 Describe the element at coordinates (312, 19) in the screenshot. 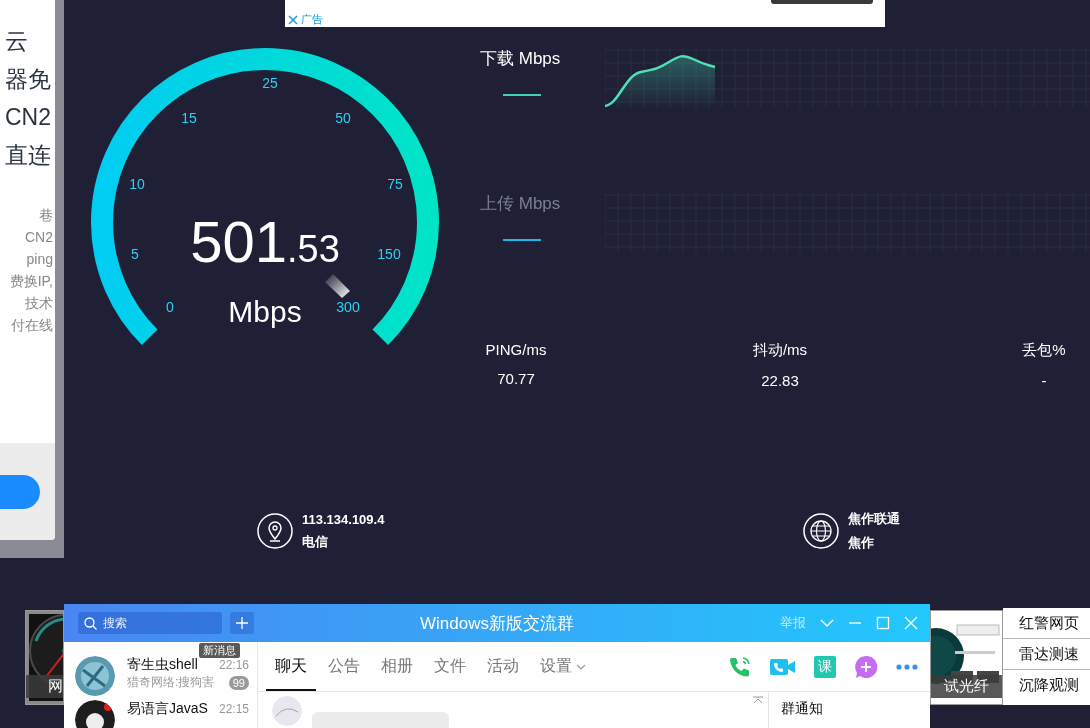

I see `ad-label: 广告` at that location.